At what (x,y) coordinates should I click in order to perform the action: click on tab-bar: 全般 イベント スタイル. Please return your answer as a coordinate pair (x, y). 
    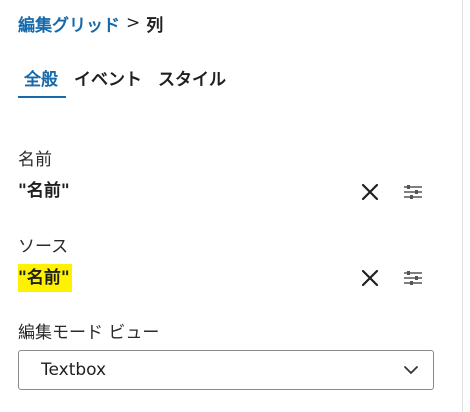
    Looking at the image, I should click on (126, 82).